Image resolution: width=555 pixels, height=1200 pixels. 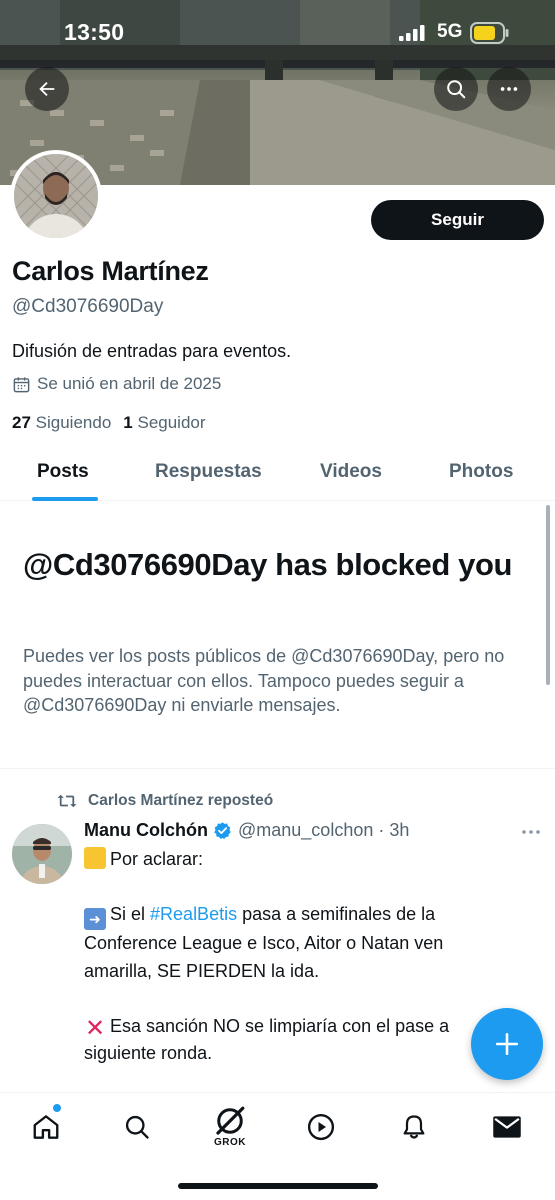 I want to click on home-indicator, so click(x=278, y=1186).